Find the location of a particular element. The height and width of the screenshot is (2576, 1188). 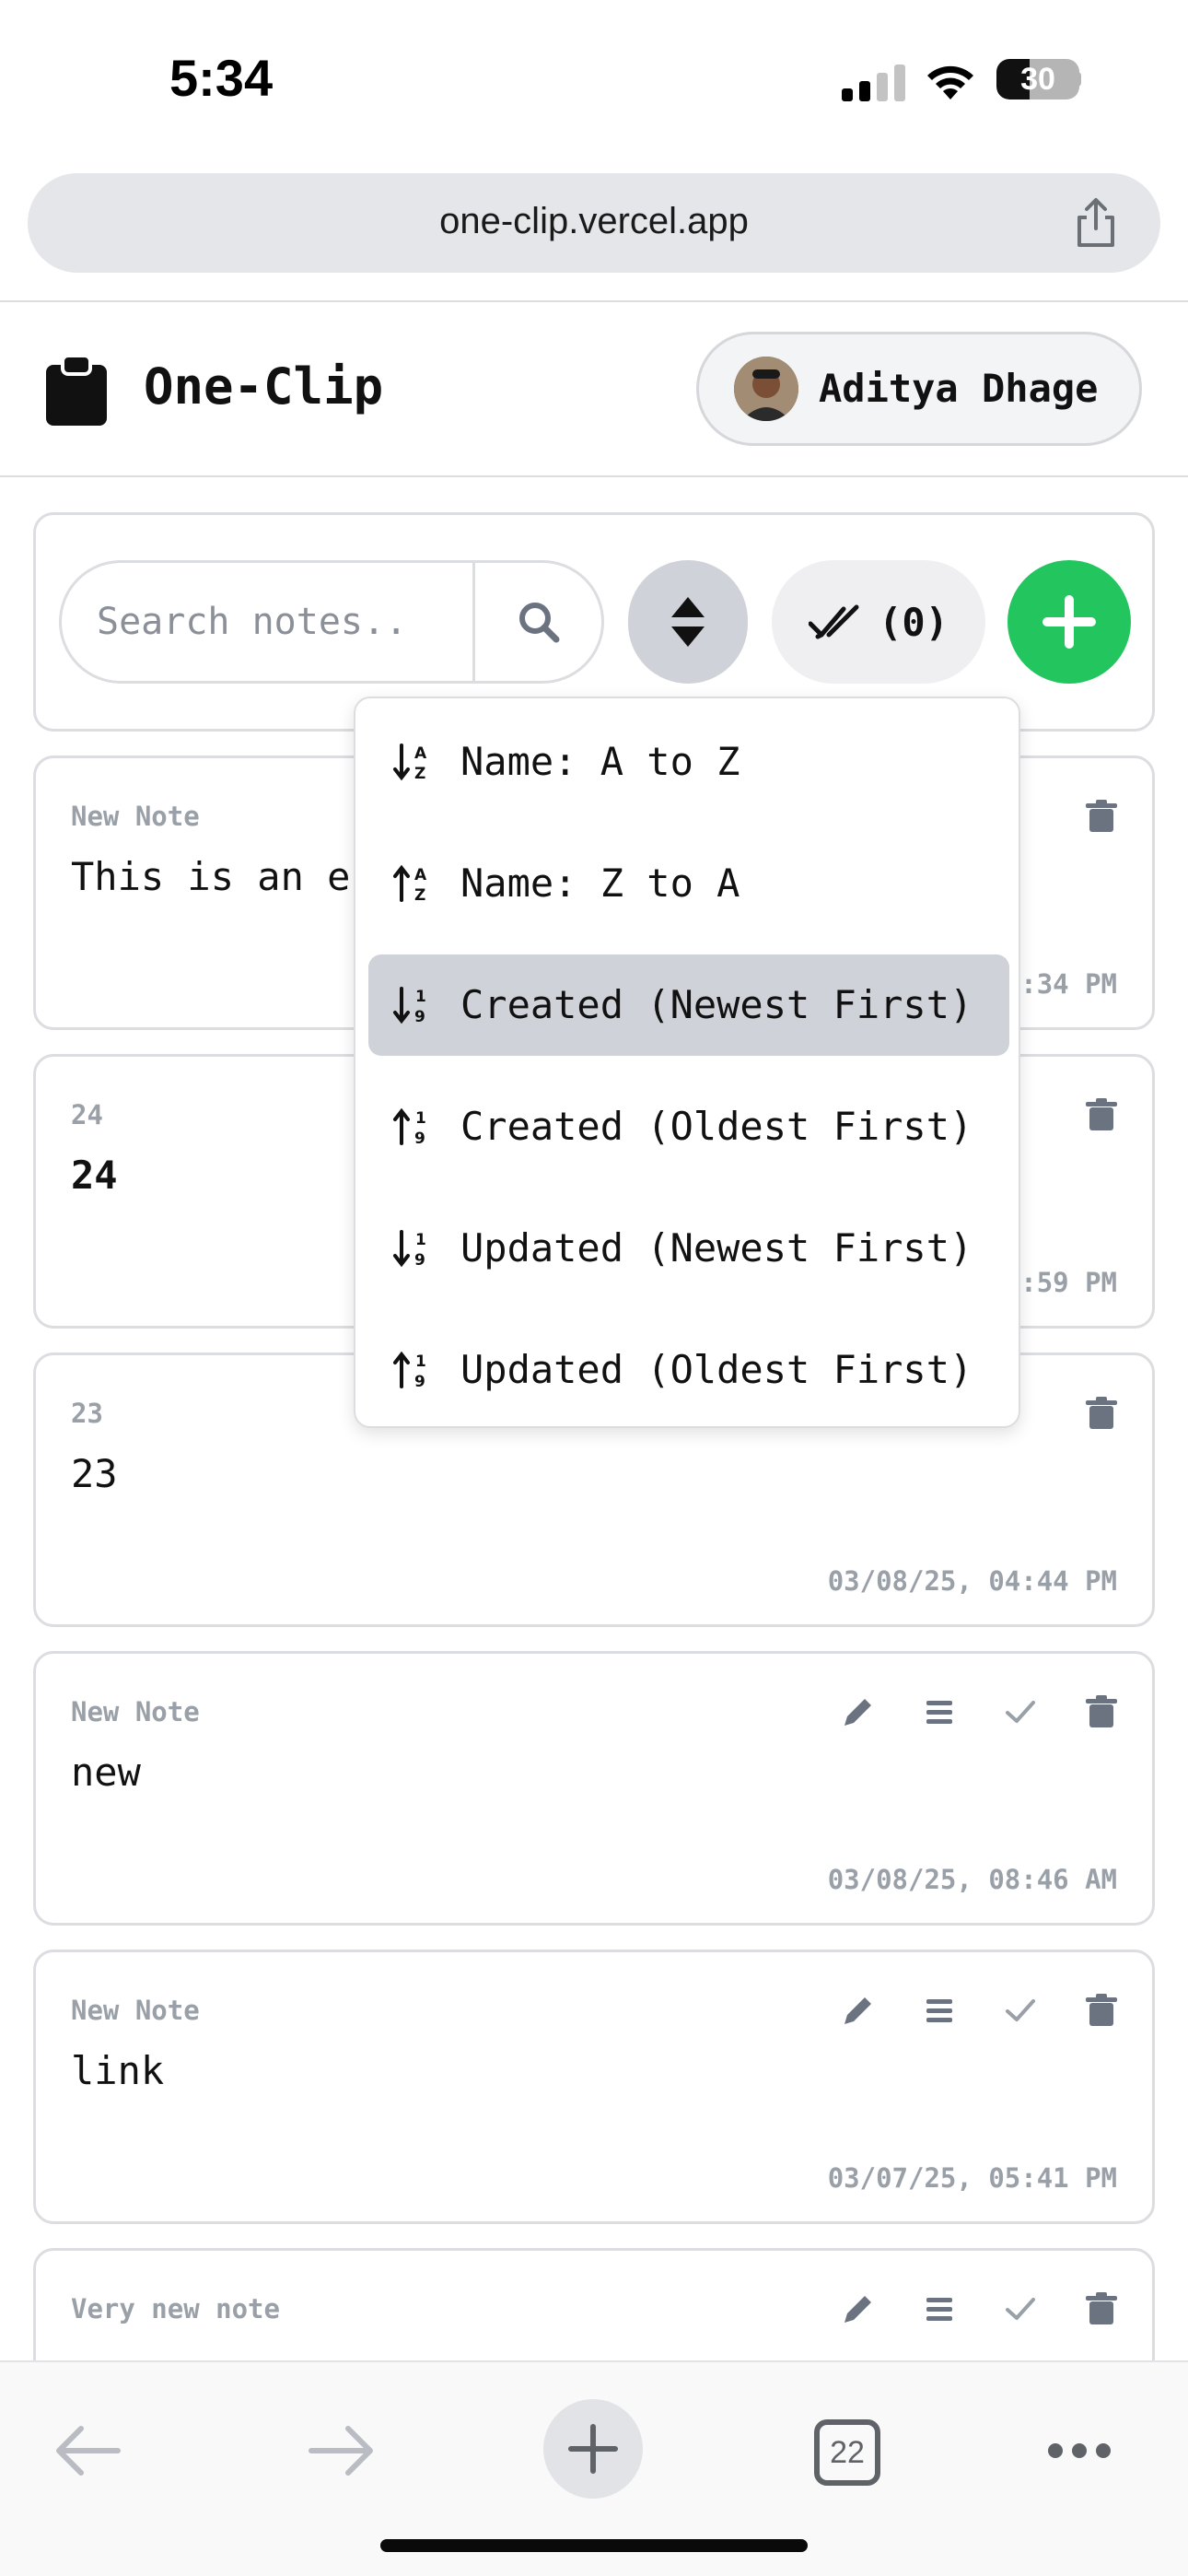

sort-option-created-newest: 19 Created (Newest First) is located at coordinates (688, 1005).